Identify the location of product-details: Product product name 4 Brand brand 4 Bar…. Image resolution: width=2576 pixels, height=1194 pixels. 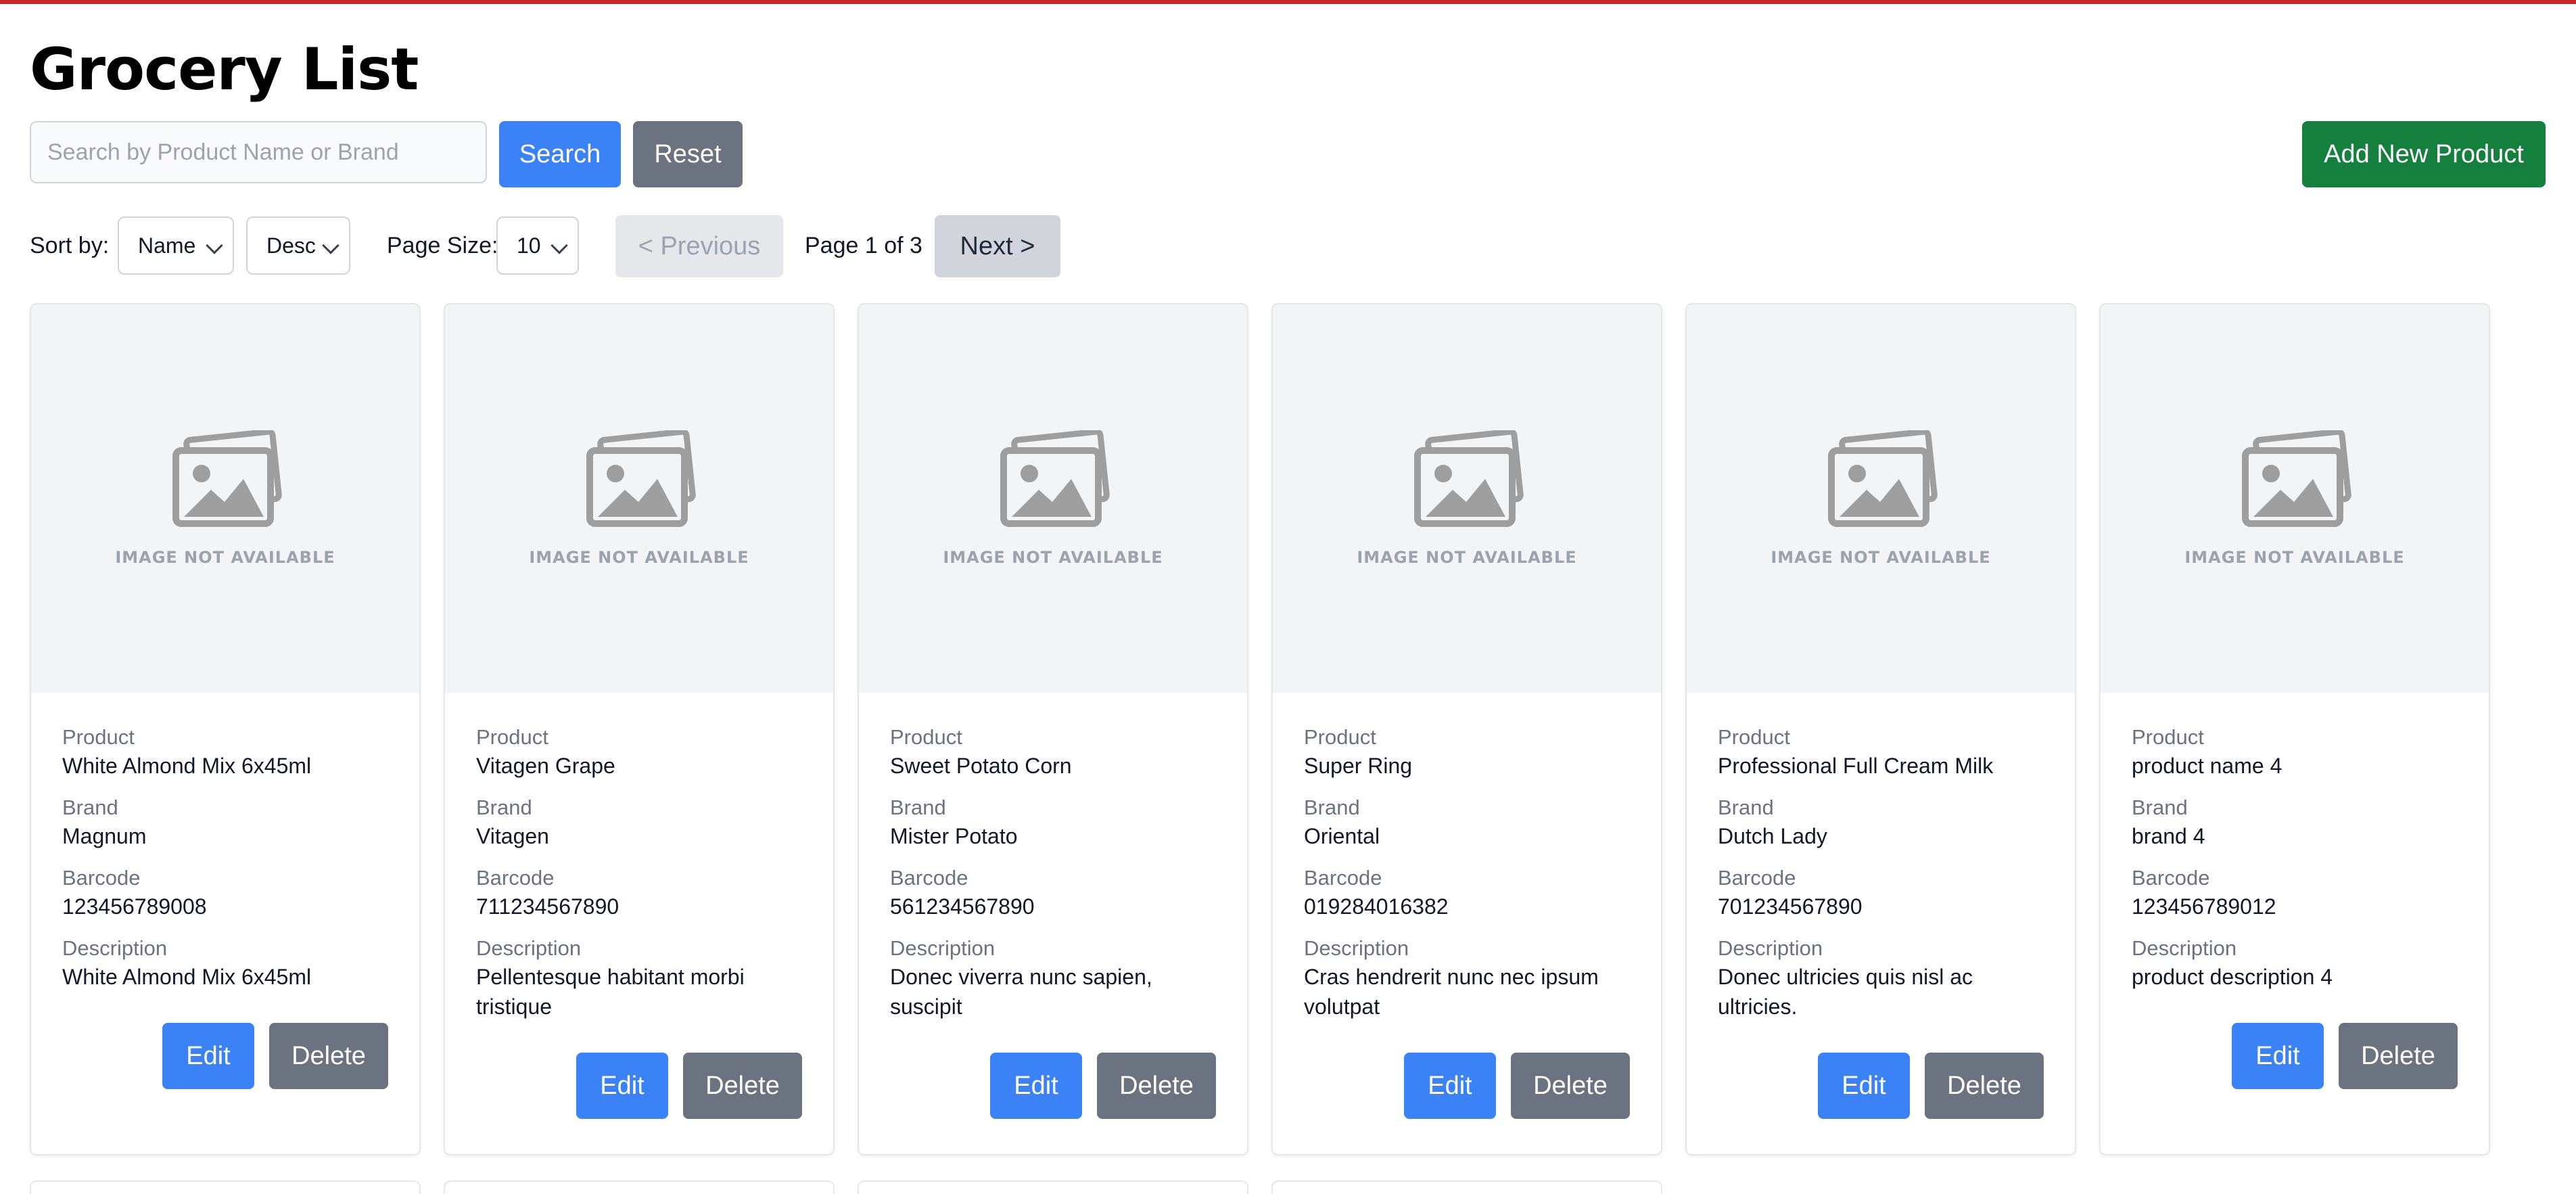
(2297, 865).